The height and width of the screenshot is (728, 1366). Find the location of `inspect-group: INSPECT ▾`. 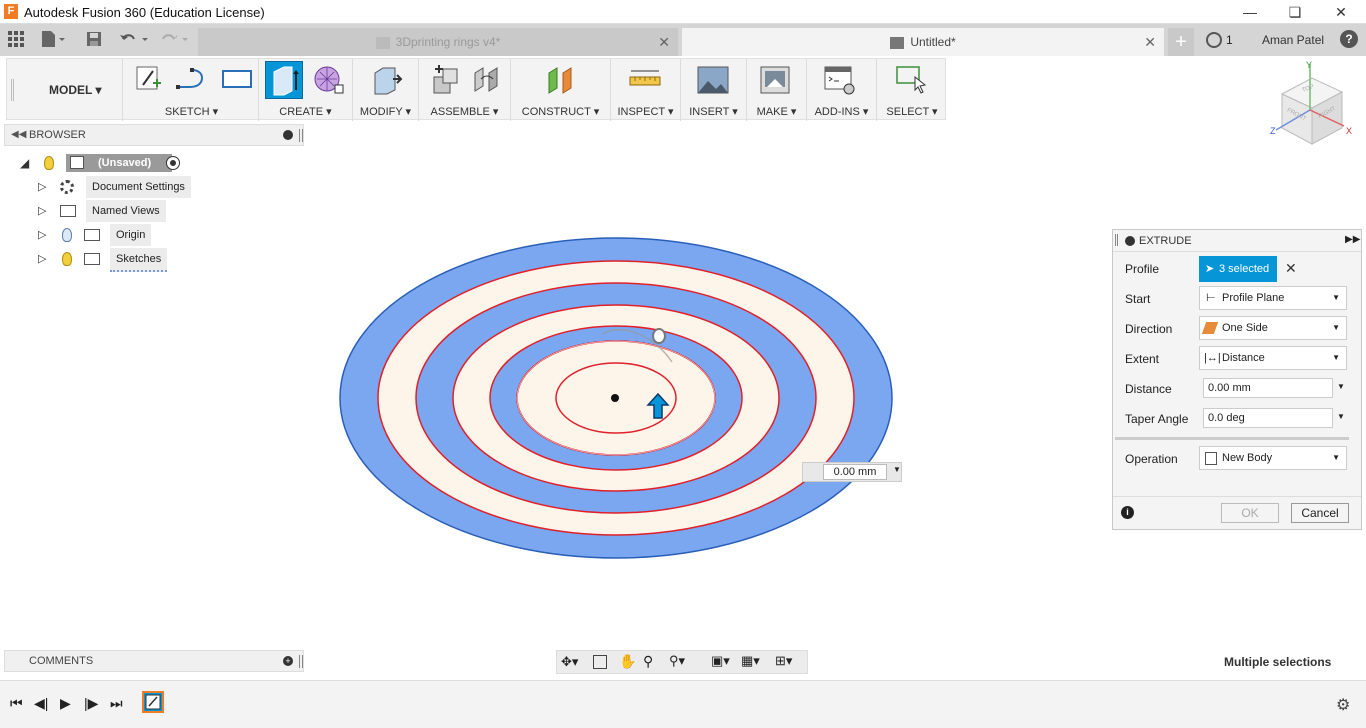

inspect-group: INSPECT ▾ is located at coordinates (646, 90).